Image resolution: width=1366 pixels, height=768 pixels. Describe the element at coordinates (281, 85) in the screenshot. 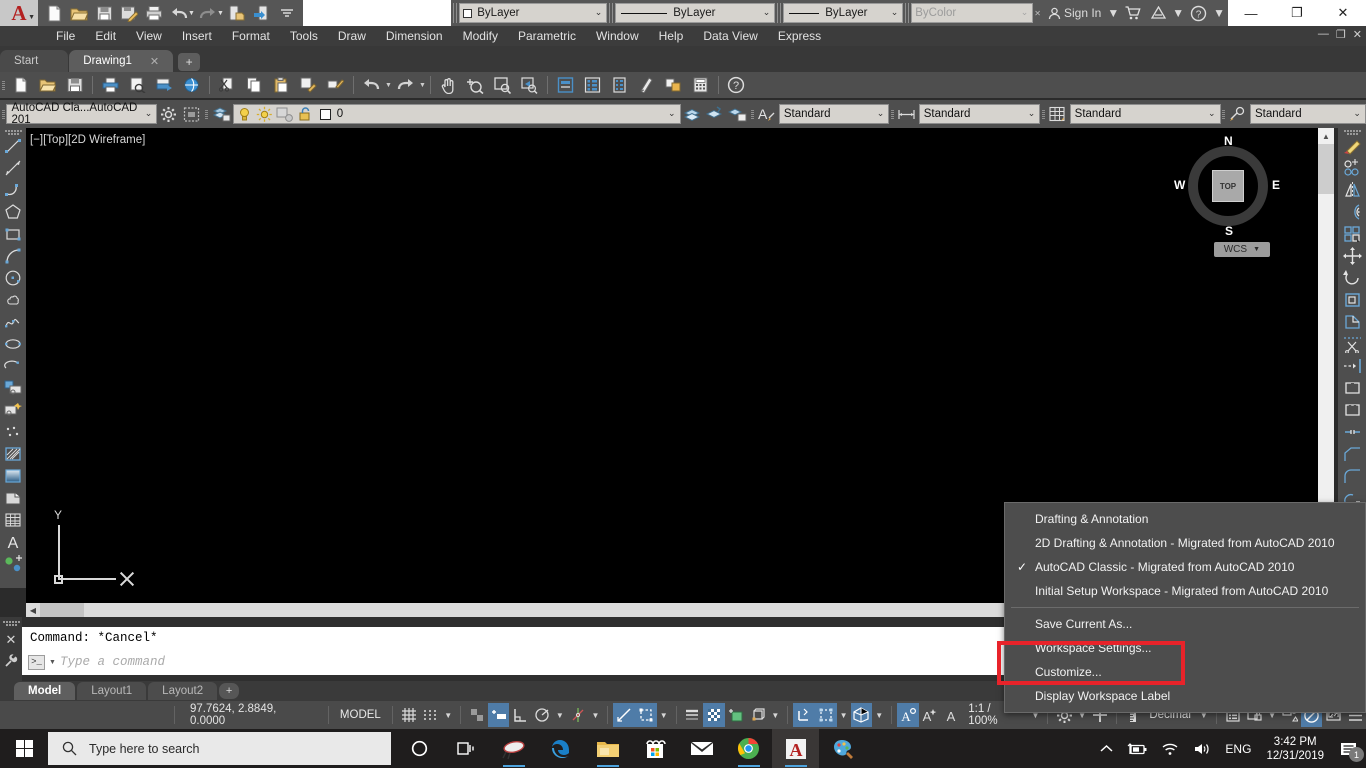

I see `paste-icon` at that location.